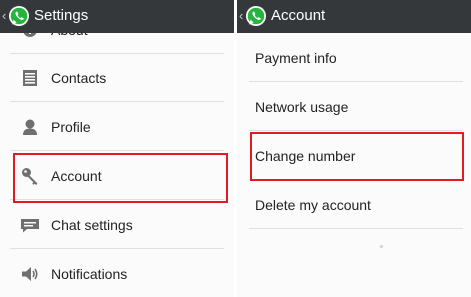 This screenshot has height=297, width=471. What do you see at coordinates (357, 156) in the screenshot?
I see `change-number-highlight-box` at bounding box center [357, 156].